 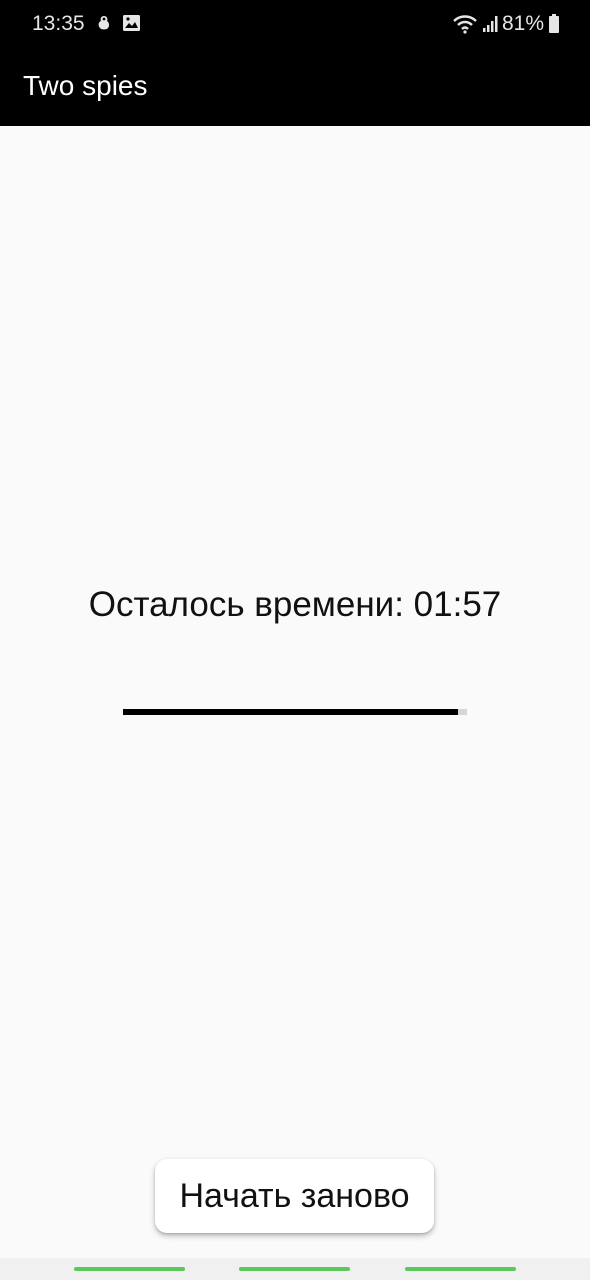 What do you see at coordinates (294, 1196) in the screenshot?
I see `restart-button: Начать заново` at bounding box center [294, 1196].